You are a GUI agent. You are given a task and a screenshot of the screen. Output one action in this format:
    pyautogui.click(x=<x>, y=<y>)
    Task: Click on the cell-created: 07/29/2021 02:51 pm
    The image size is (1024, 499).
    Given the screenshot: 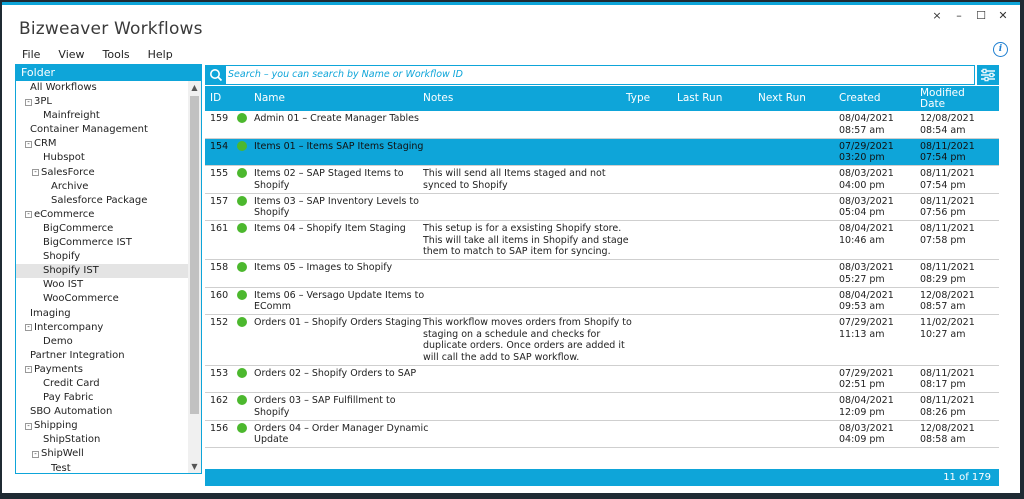 What is the action you would take?
    pyautogui.click(x=878, y=379)
    